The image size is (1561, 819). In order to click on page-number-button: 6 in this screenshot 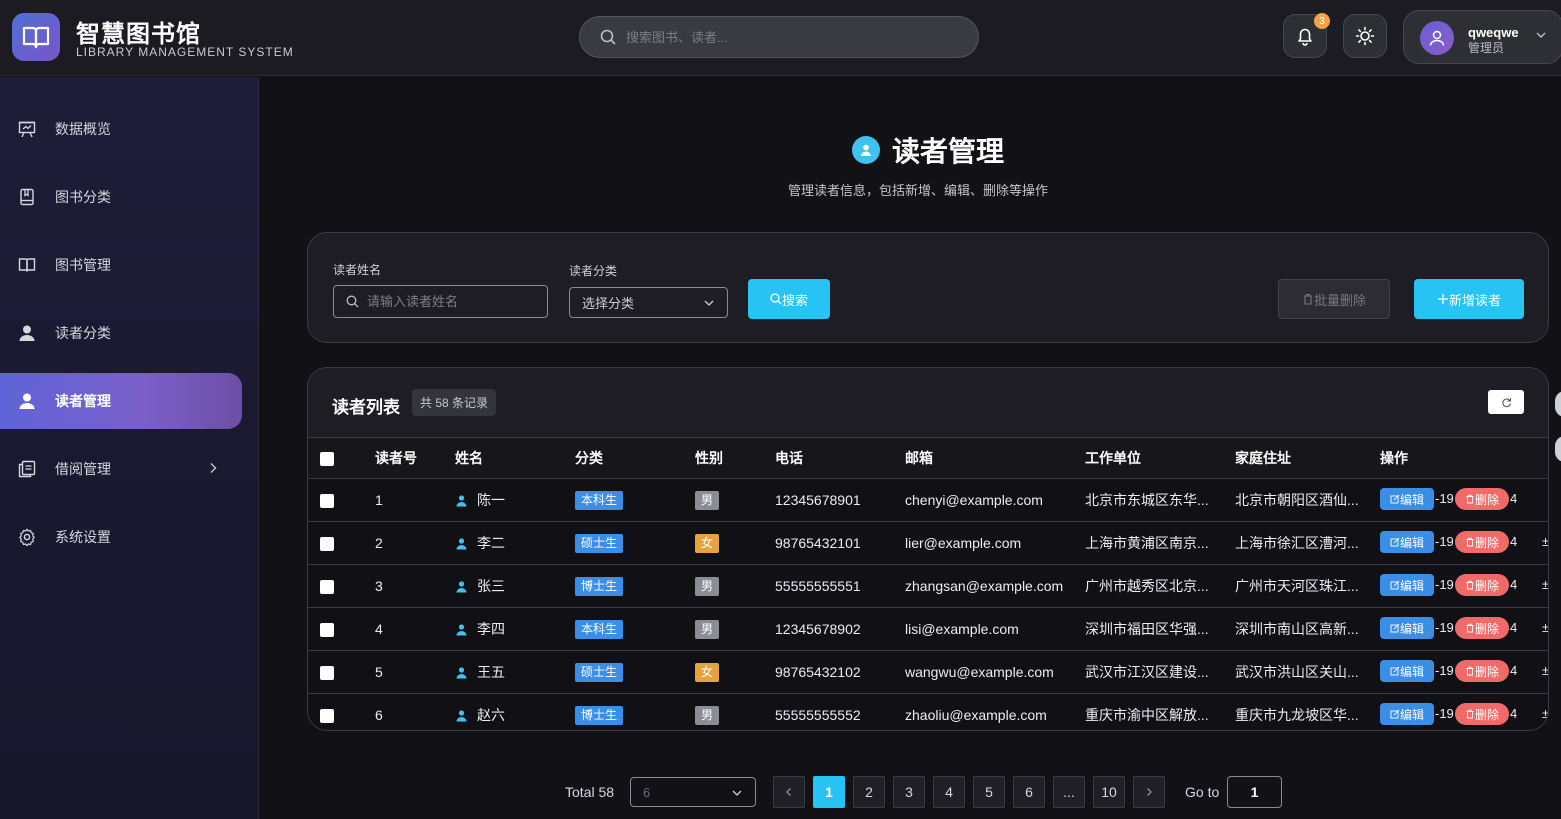, I will do `click(1029, 792)`.